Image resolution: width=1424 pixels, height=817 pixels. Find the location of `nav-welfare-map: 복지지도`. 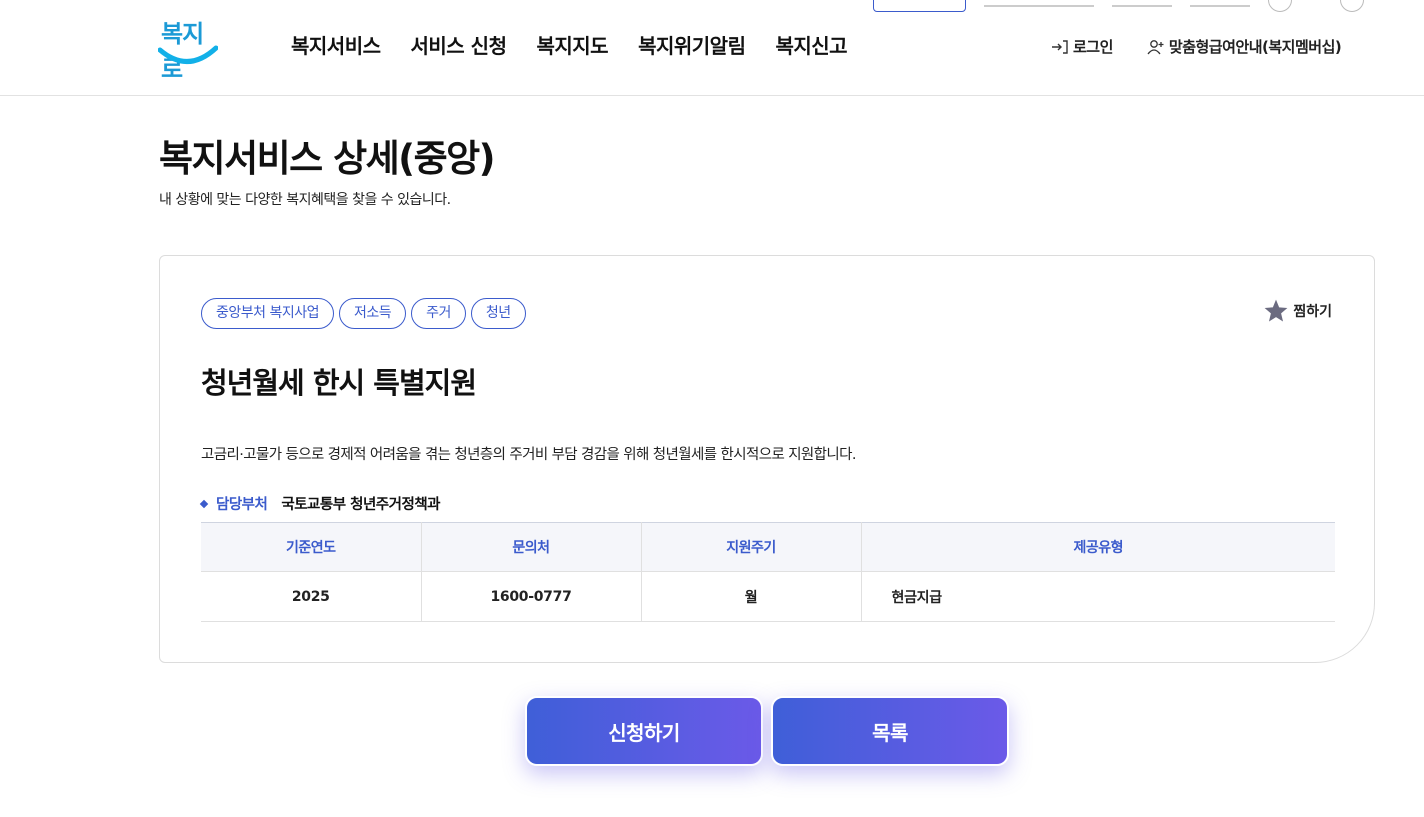

nav-welfare-map: 복지지도 is located at coordinates (572, 44).